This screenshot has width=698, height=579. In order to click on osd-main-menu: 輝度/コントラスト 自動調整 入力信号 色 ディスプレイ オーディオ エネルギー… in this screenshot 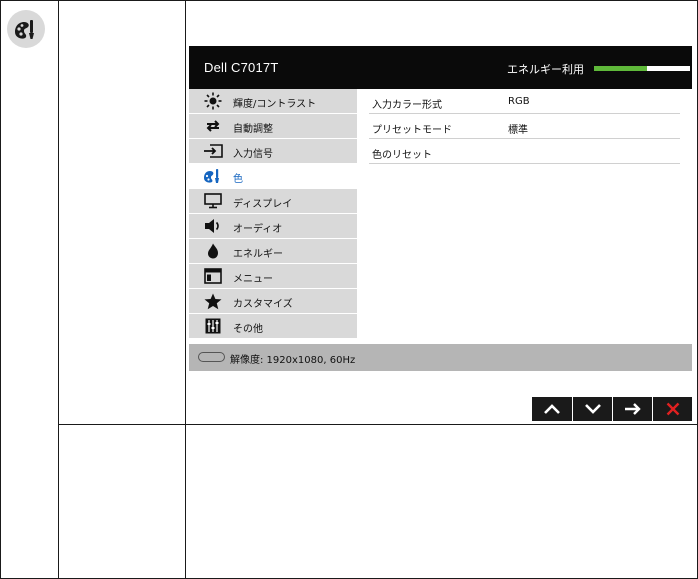, I will do `click(273, 216)`.